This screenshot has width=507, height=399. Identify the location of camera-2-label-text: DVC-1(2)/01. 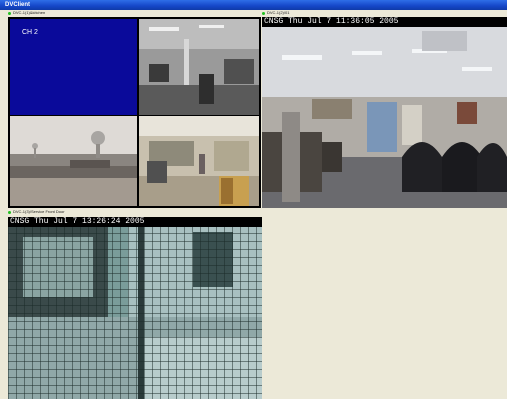
(278, 12).